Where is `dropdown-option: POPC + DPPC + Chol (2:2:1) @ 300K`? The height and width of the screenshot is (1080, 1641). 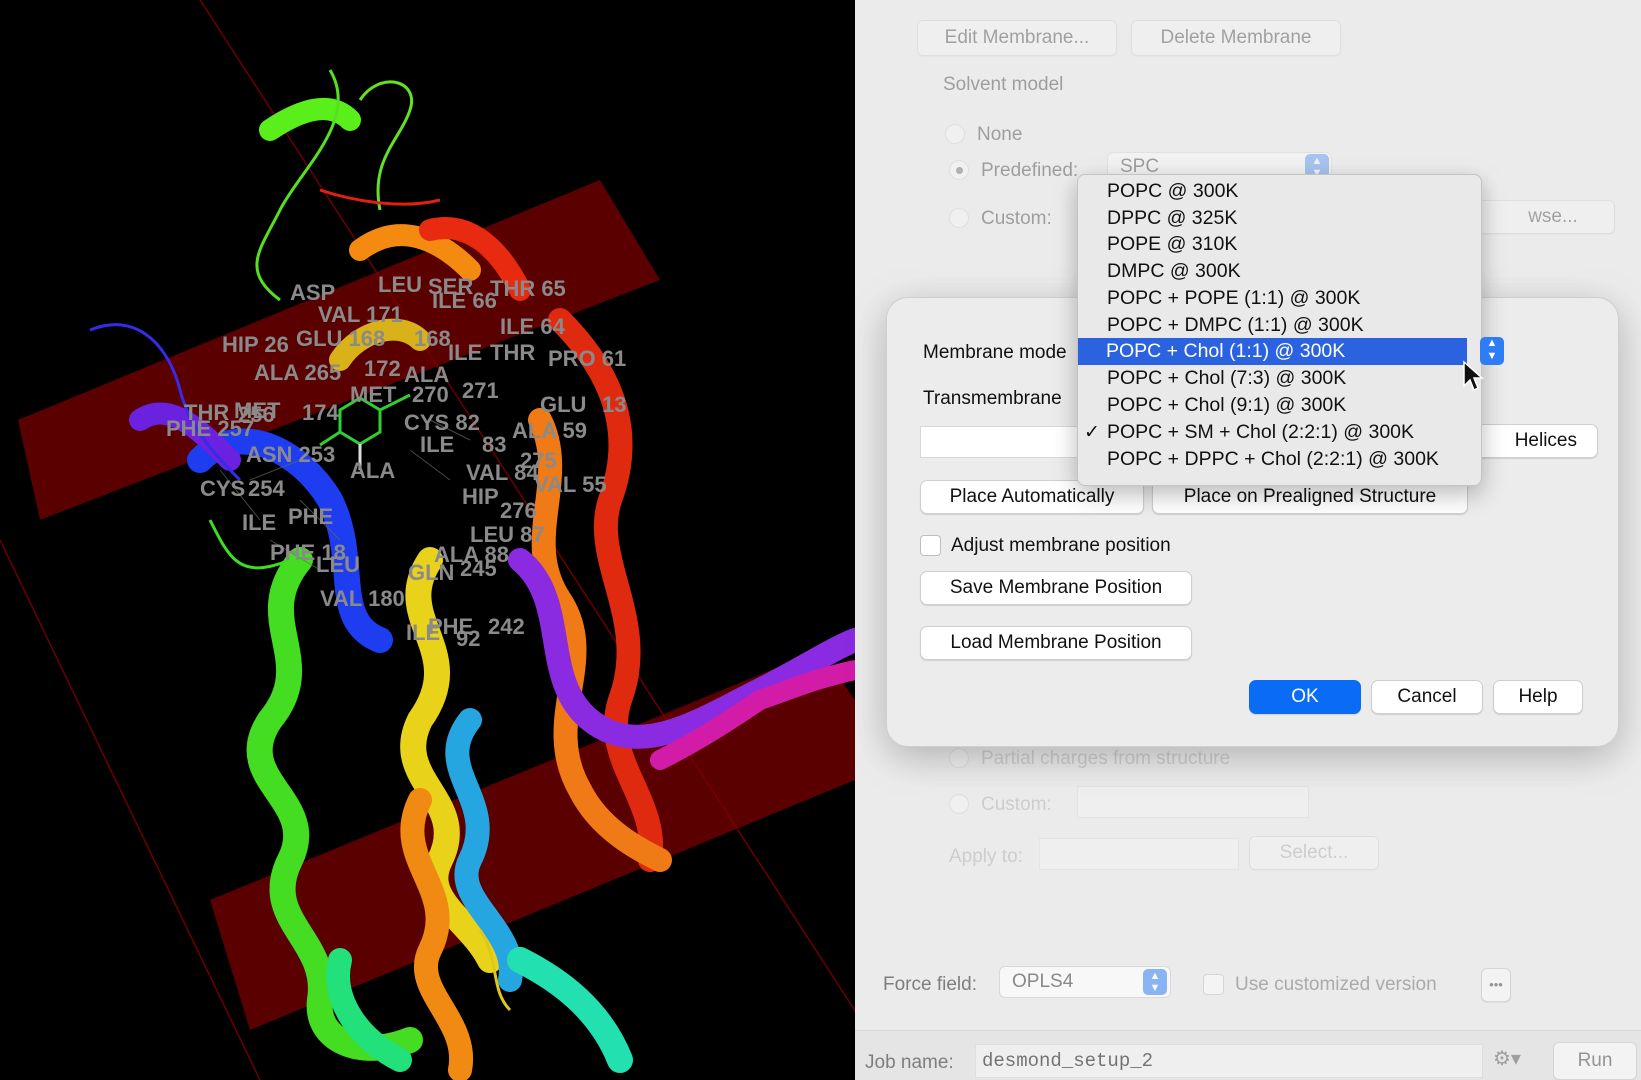
dropdown-option: POPC + DPPC + Chol (2:2:1) @ 300K is located at coordinates (1279, 459).